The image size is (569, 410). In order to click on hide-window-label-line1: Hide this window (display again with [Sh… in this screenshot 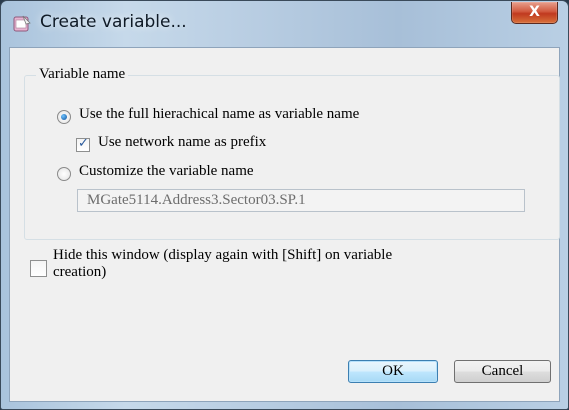, I will do `click(223, 255)`.